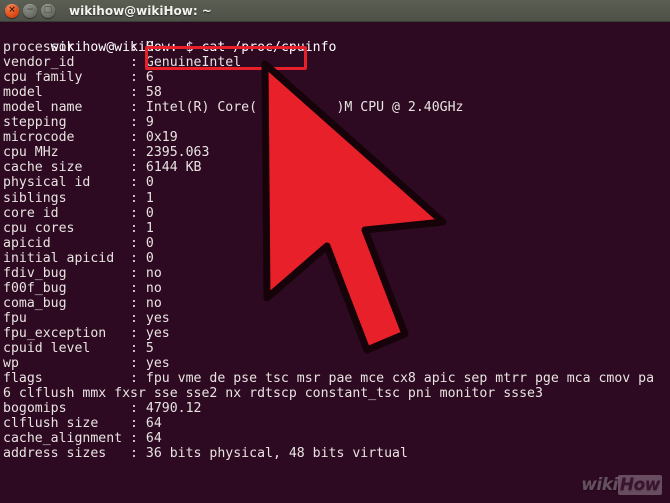 This screenshot has width=670, height=503. I want to click on window-title: wikihow@wikiHow: ~, so click(140, 10).